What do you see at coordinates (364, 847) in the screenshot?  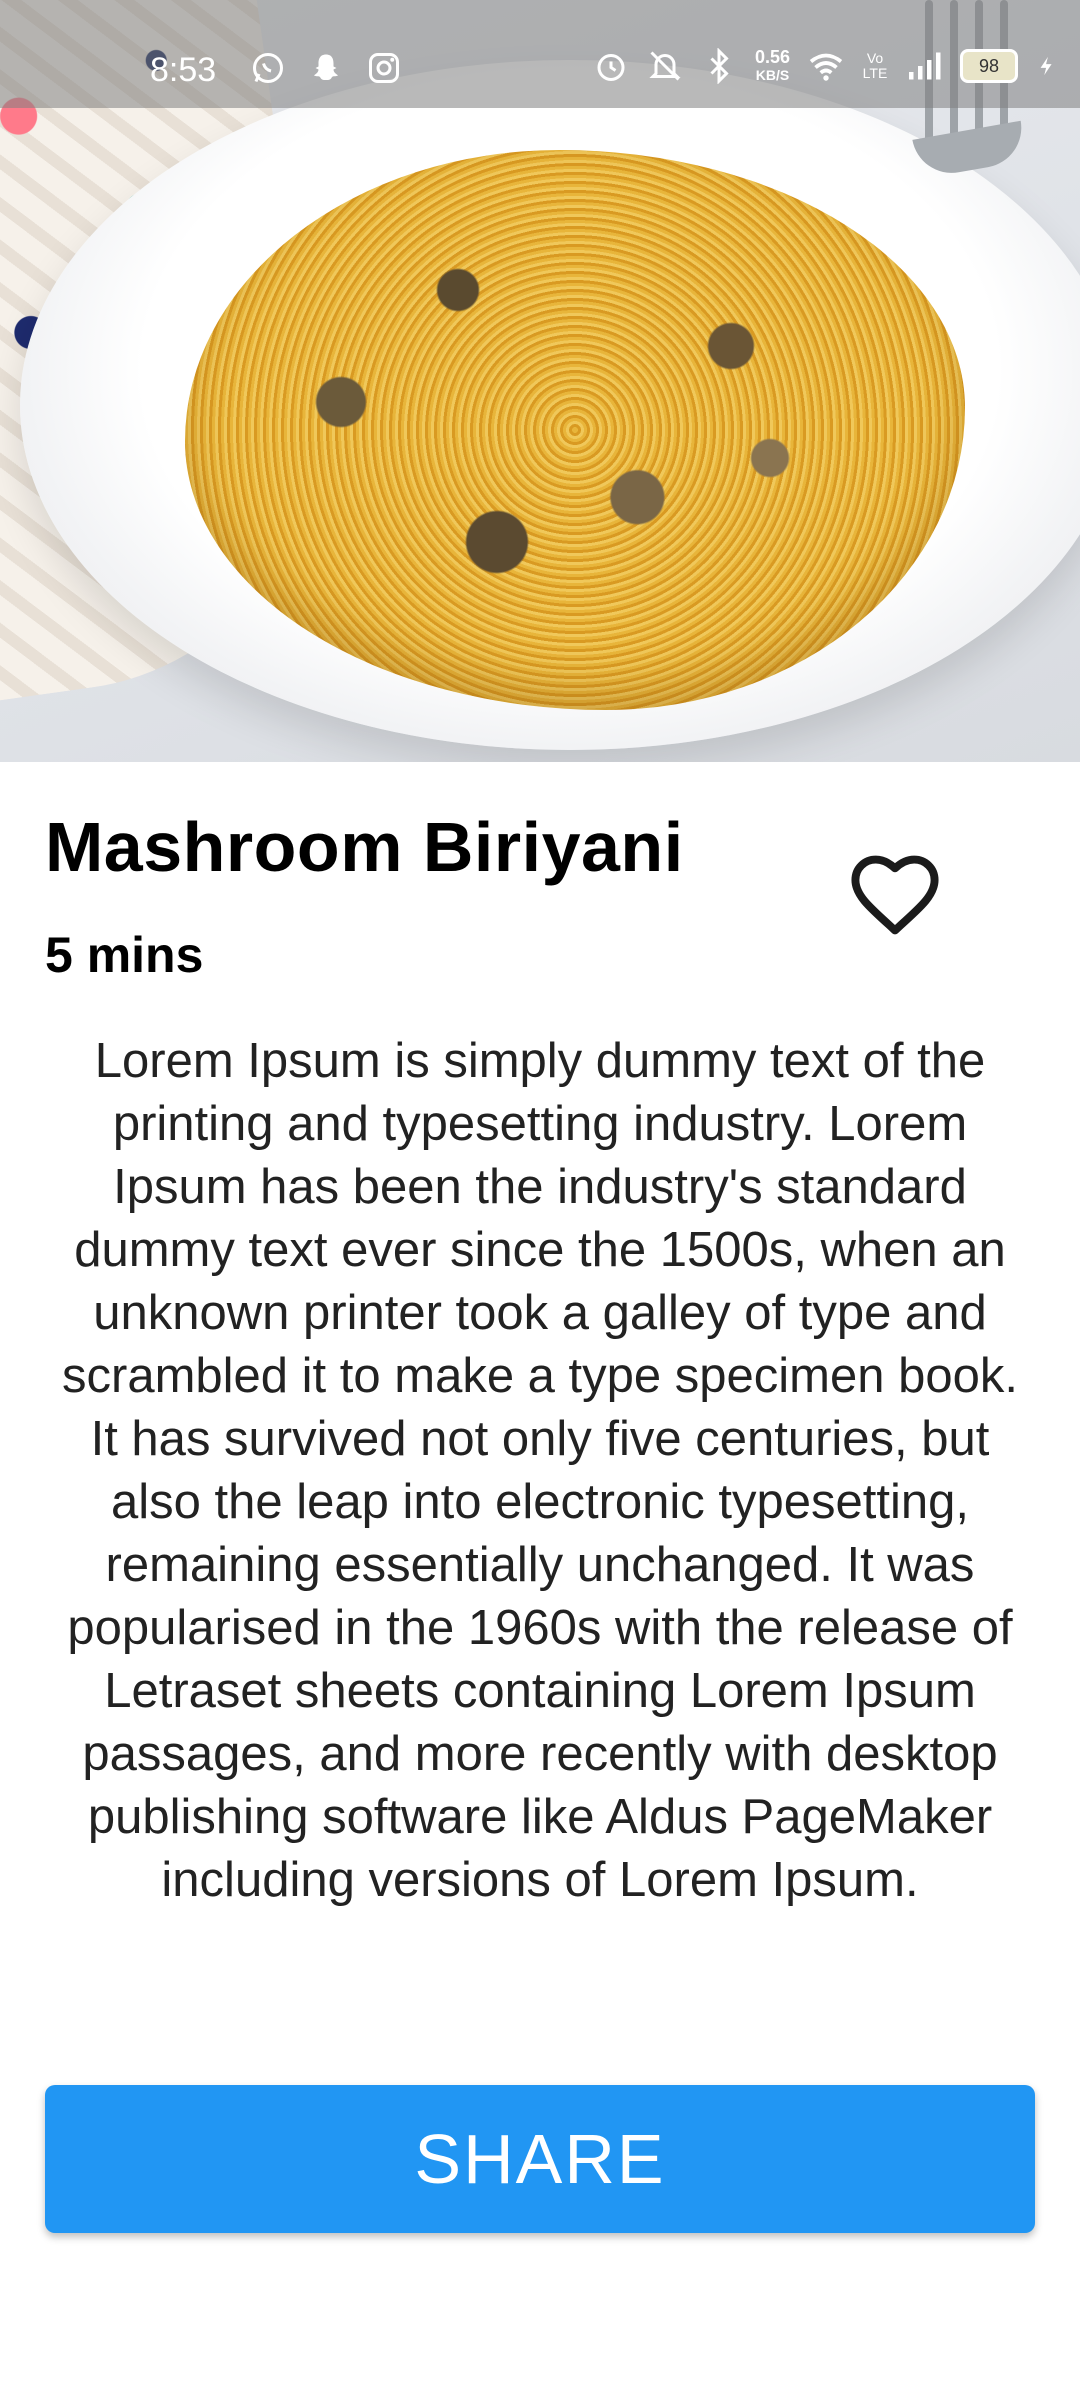 I see `recipe-title: Mashroom Biriyani` at bounding box center [364, 847].